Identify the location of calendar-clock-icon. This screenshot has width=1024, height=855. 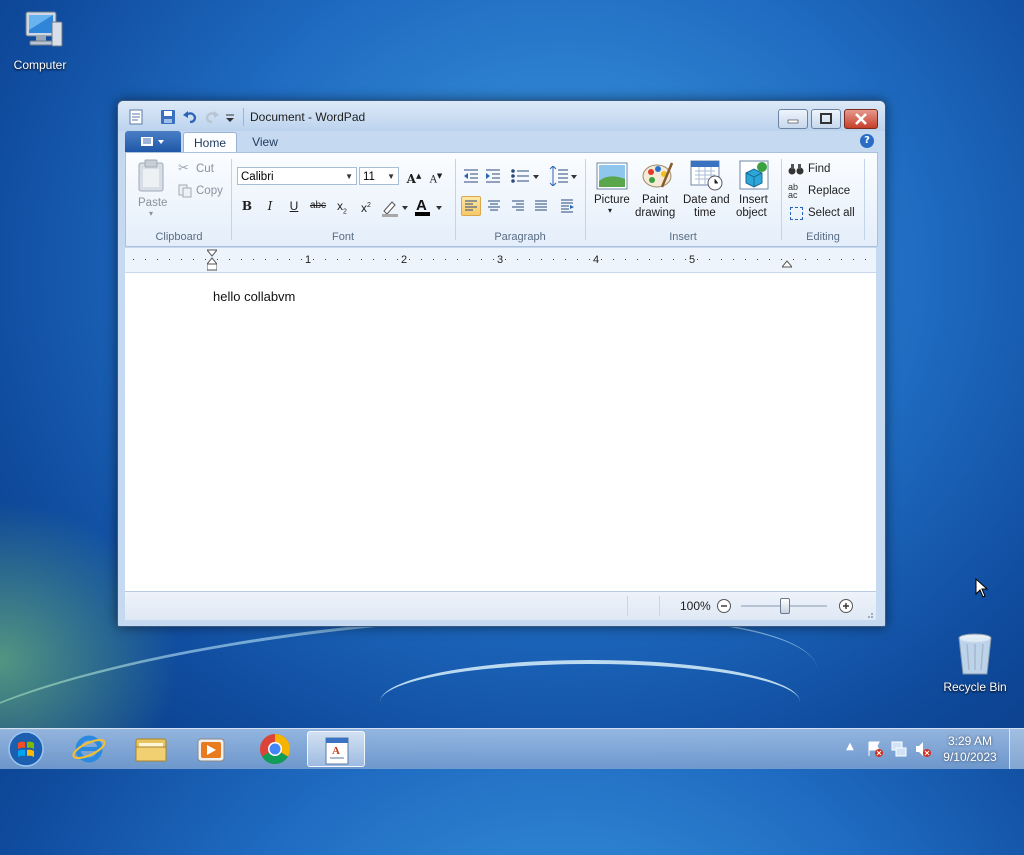
(706, 175).